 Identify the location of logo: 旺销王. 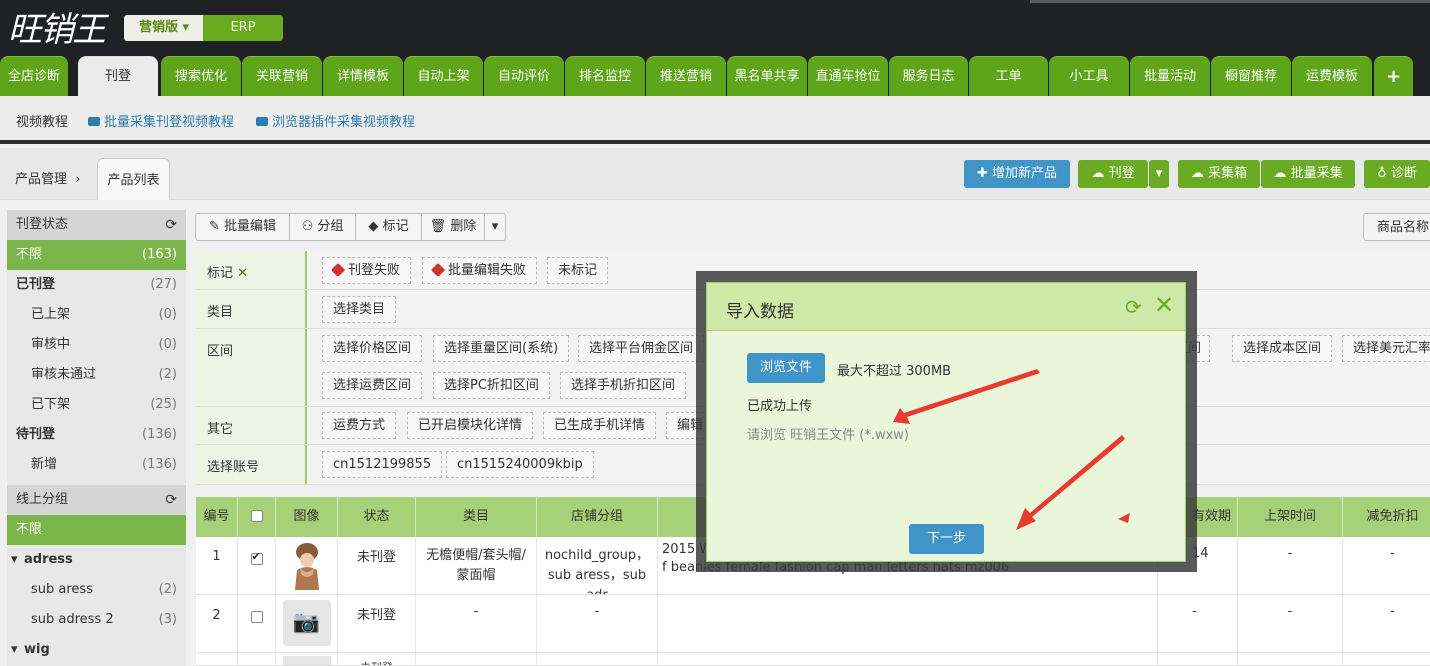
(57, 26).